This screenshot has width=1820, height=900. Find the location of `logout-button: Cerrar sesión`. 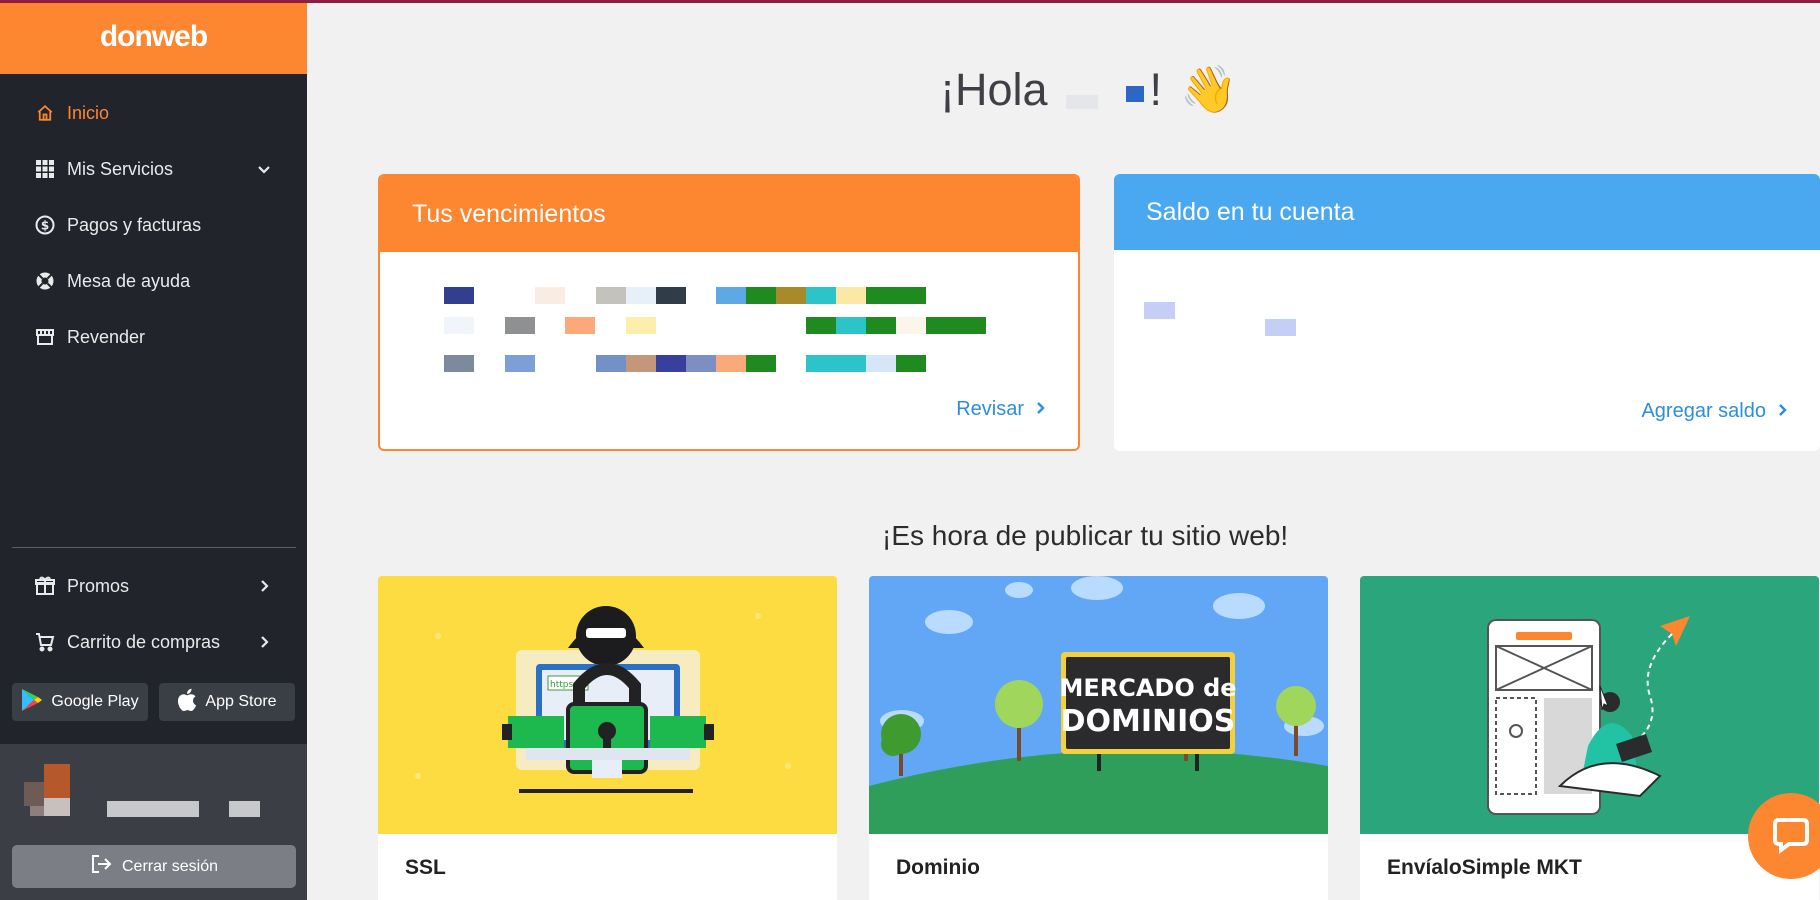

logout-button: Cerrar sesión is located at coordinates (154, 866).